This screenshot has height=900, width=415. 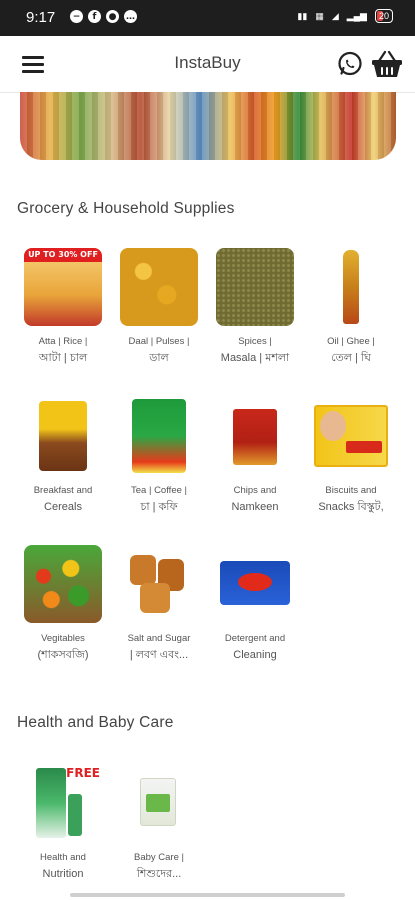 I want to click on category-label-line2: ডাল, so click(x=159, y=358).